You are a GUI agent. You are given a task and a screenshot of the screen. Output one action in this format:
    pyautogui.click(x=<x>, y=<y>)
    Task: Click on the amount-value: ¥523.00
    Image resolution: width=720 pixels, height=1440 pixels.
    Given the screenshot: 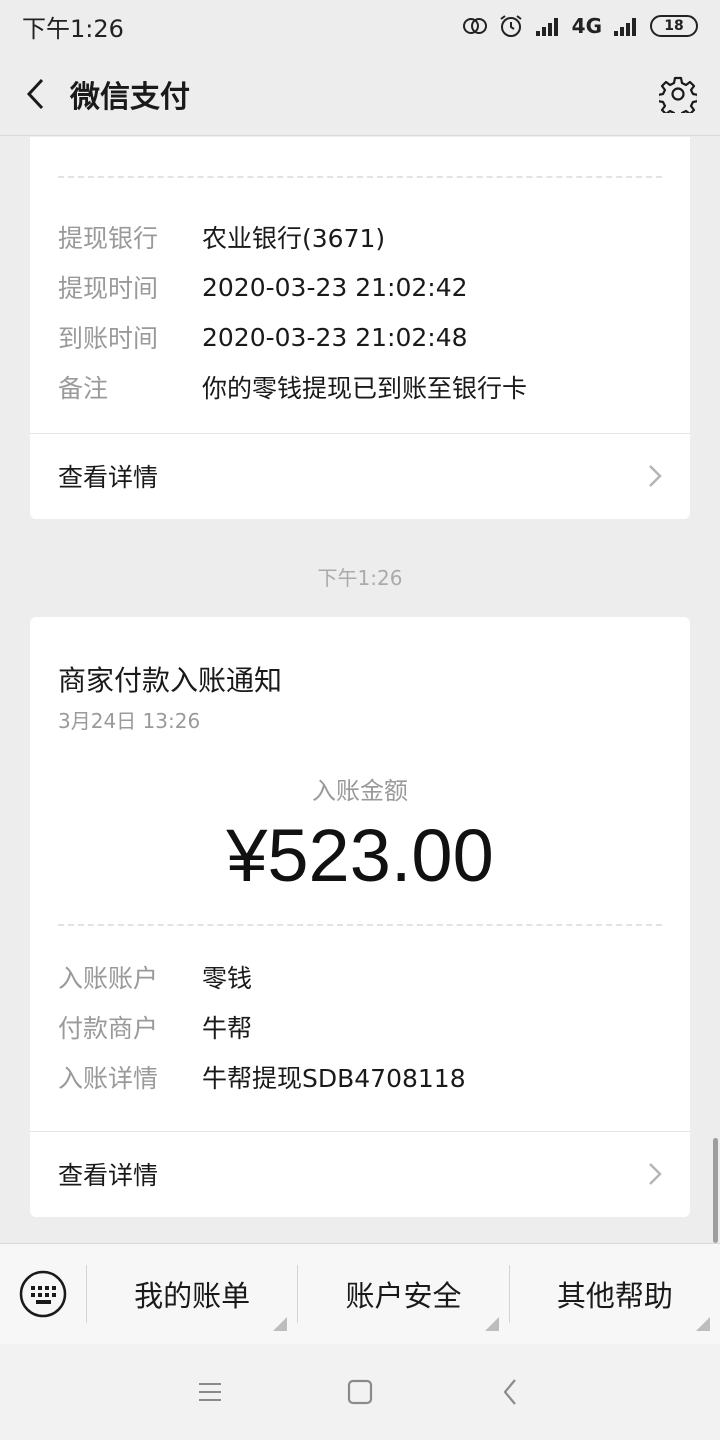 What is the action you would take?
    pyautogui.click(x=360, y=855)
    